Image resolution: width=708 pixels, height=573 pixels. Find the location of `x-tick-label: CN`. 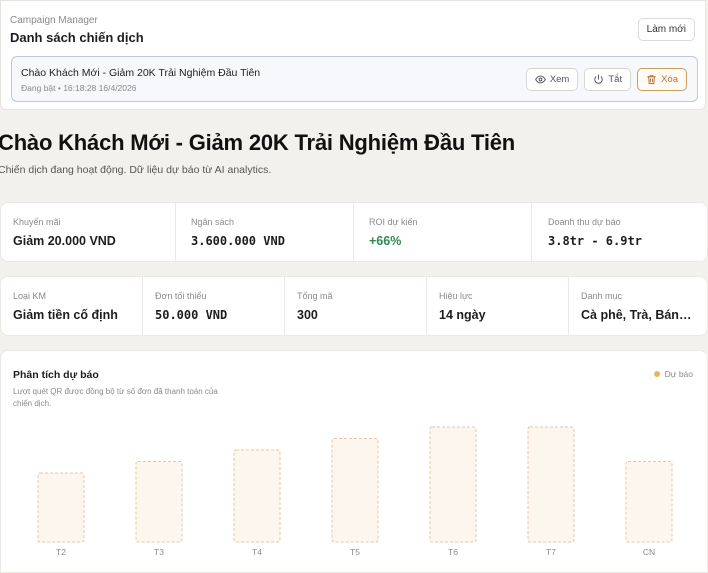

x-tick-label: CN is located at coordinates (649, 552).